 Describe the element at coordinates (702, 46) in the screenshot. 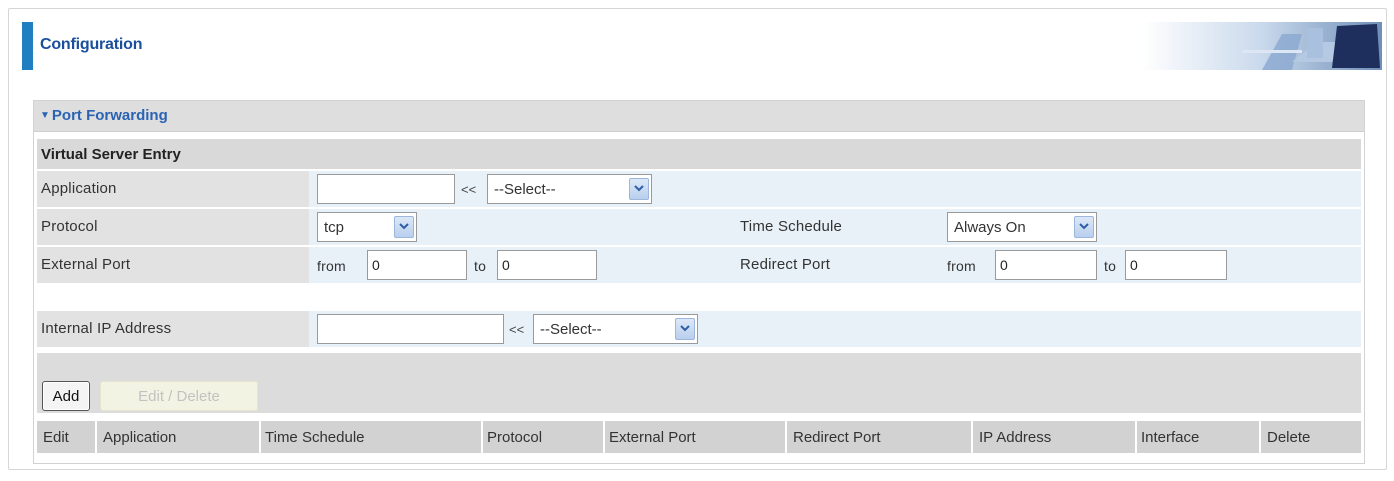

I see `page-header: Configuration` at that location.